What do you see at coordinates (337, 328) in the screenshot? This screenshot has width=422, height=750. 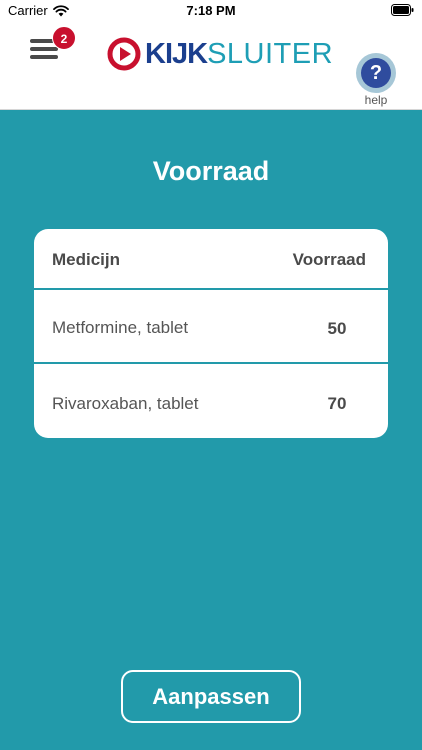 I see `stock-quantity: 50` at bounding box center [337, 328].